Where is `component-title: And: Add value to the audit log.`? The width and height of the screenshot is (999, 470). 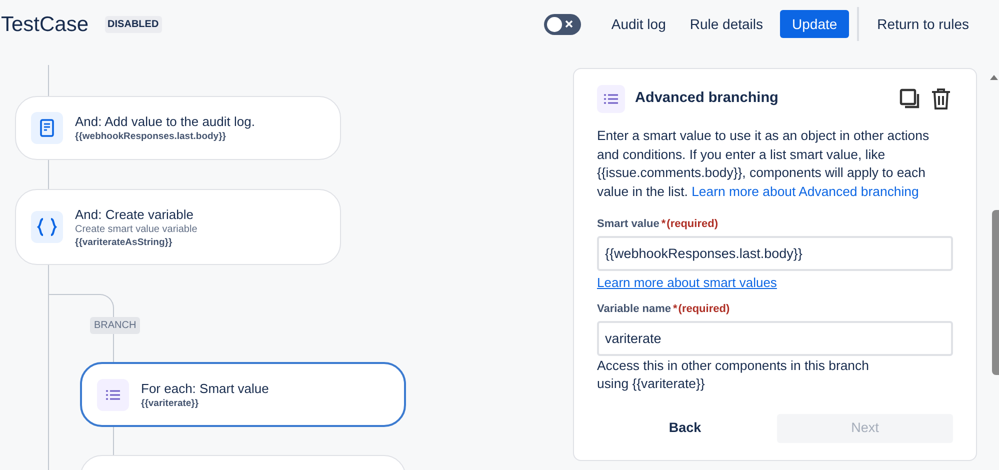
component-title: And: Add value to the audit log. is located at coordinates (165, 121).